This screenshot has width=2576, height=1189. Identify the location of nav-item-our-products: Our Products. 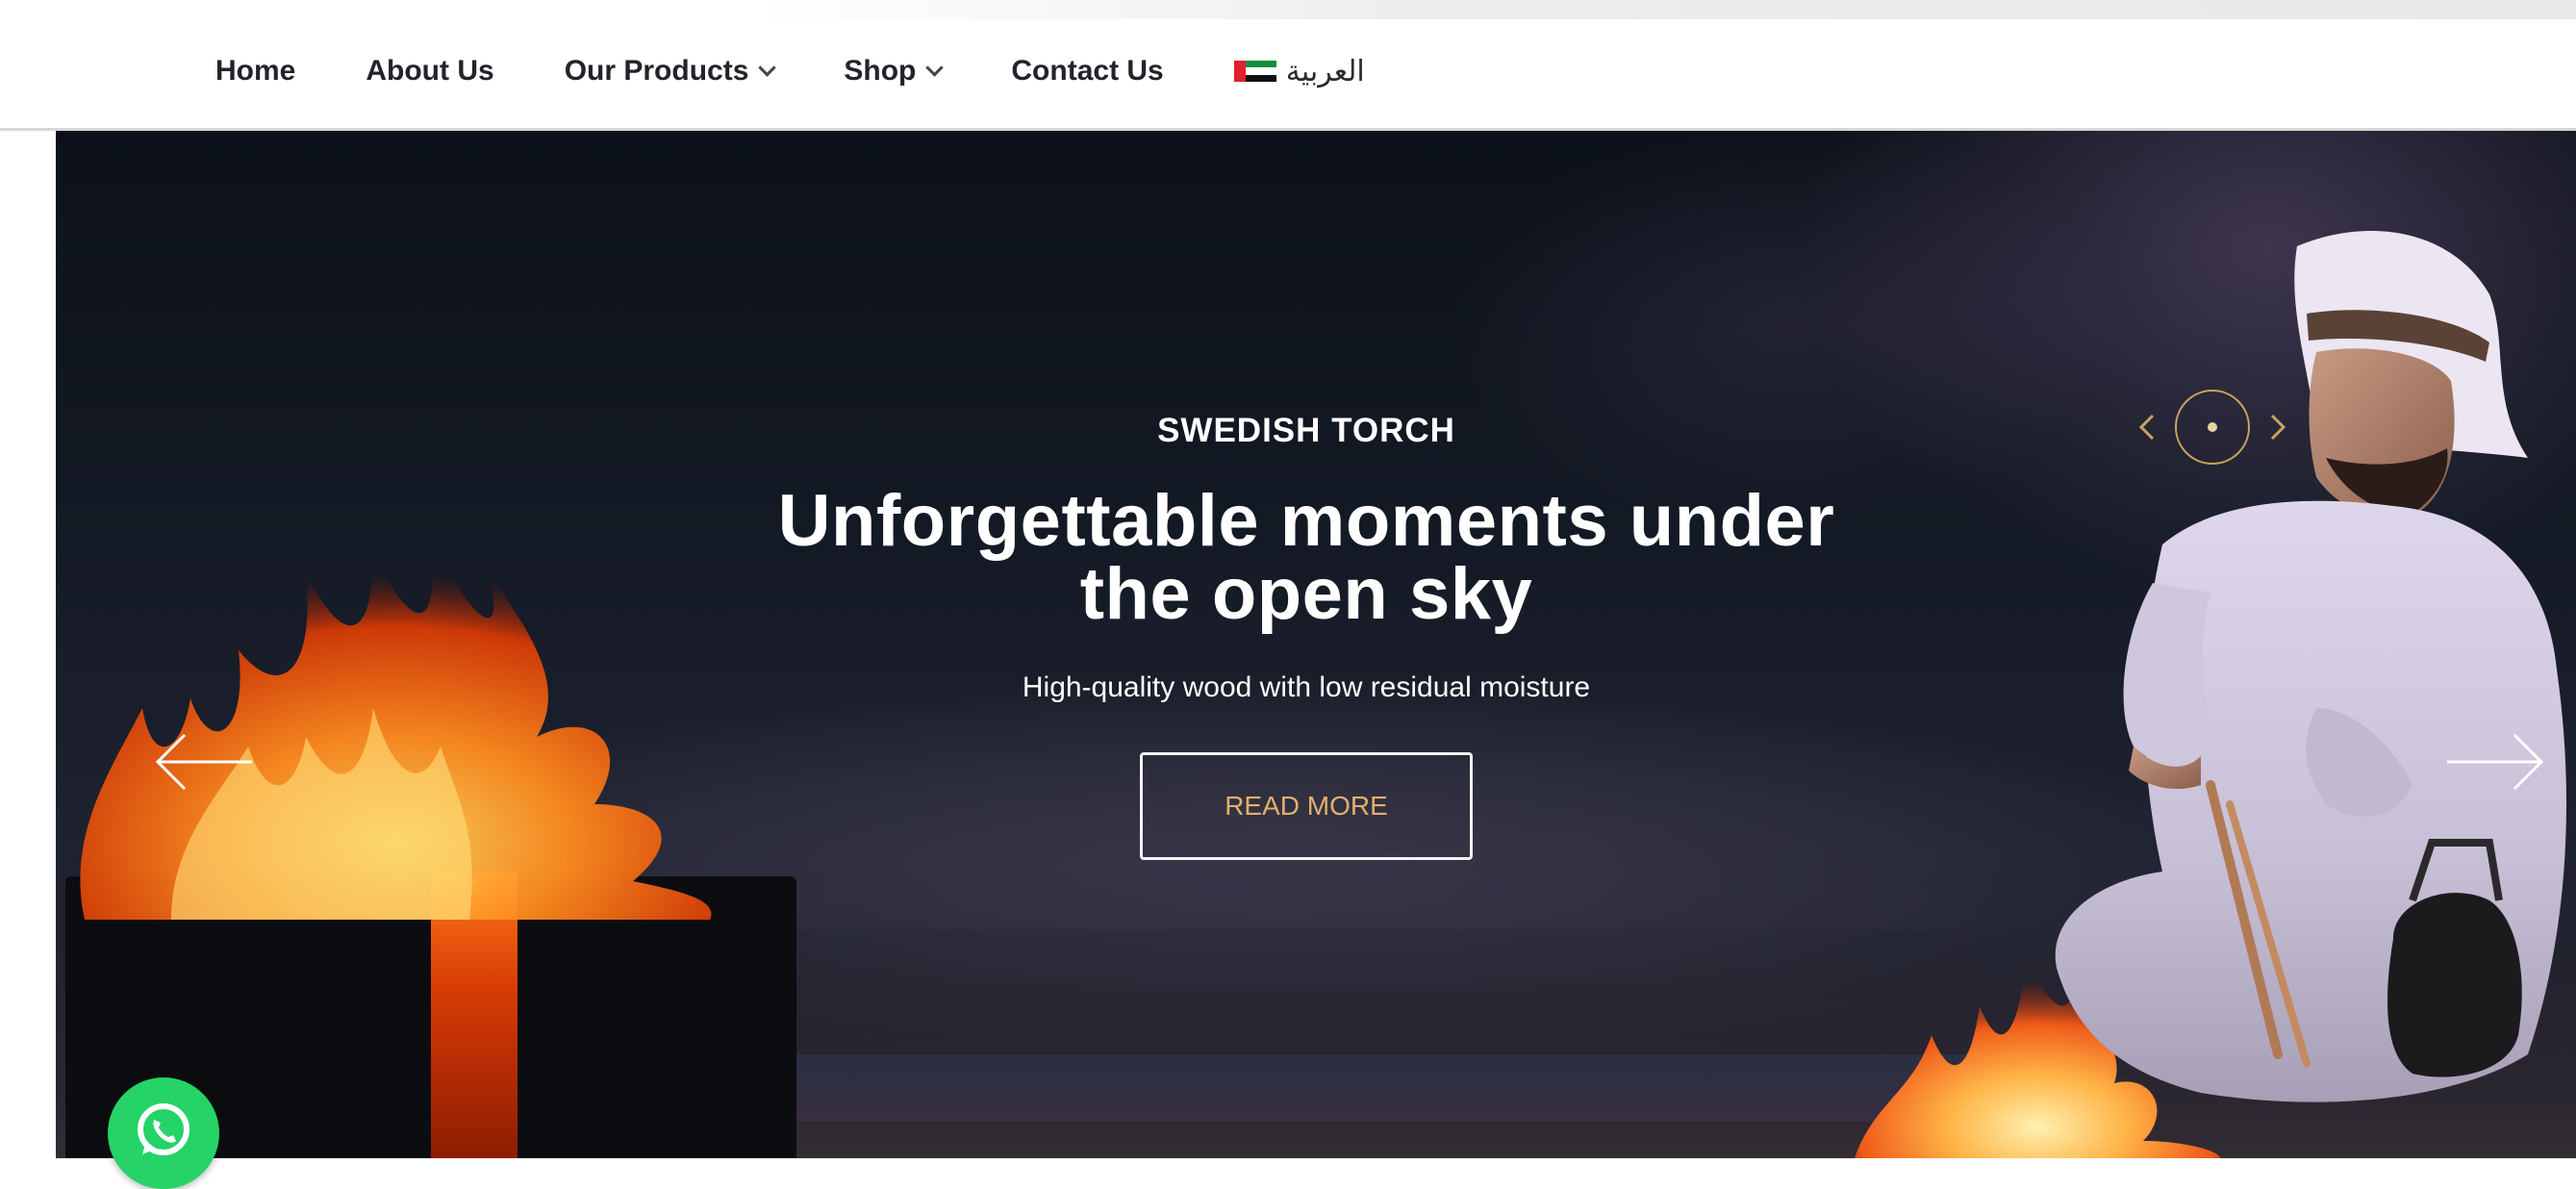
(671, 71).